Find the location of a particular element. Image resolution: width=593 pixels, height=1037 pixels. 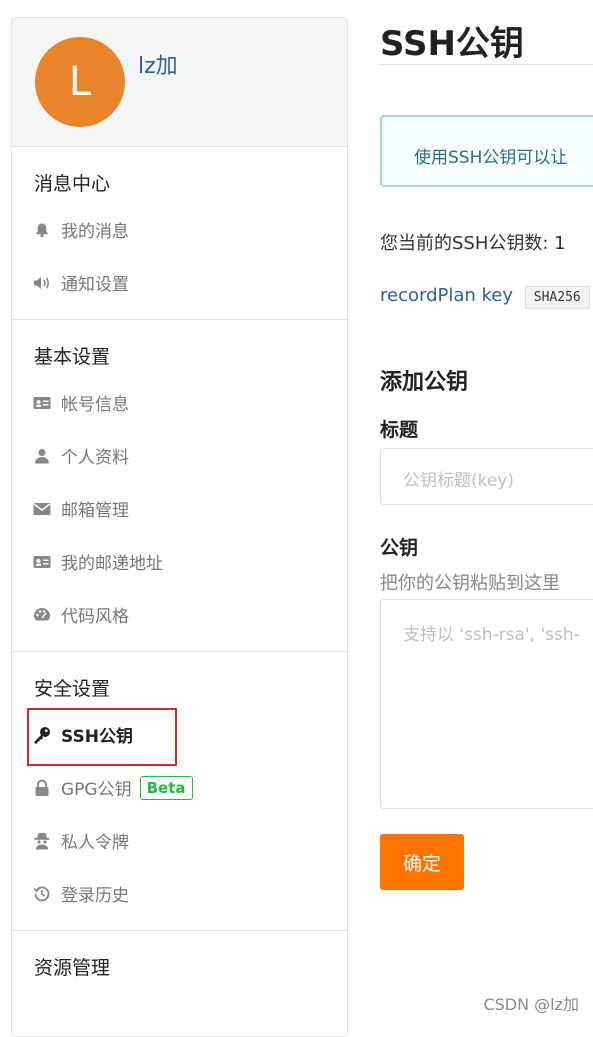

add-key-heading: 添加公钥 is located at coordinates (424, 382).